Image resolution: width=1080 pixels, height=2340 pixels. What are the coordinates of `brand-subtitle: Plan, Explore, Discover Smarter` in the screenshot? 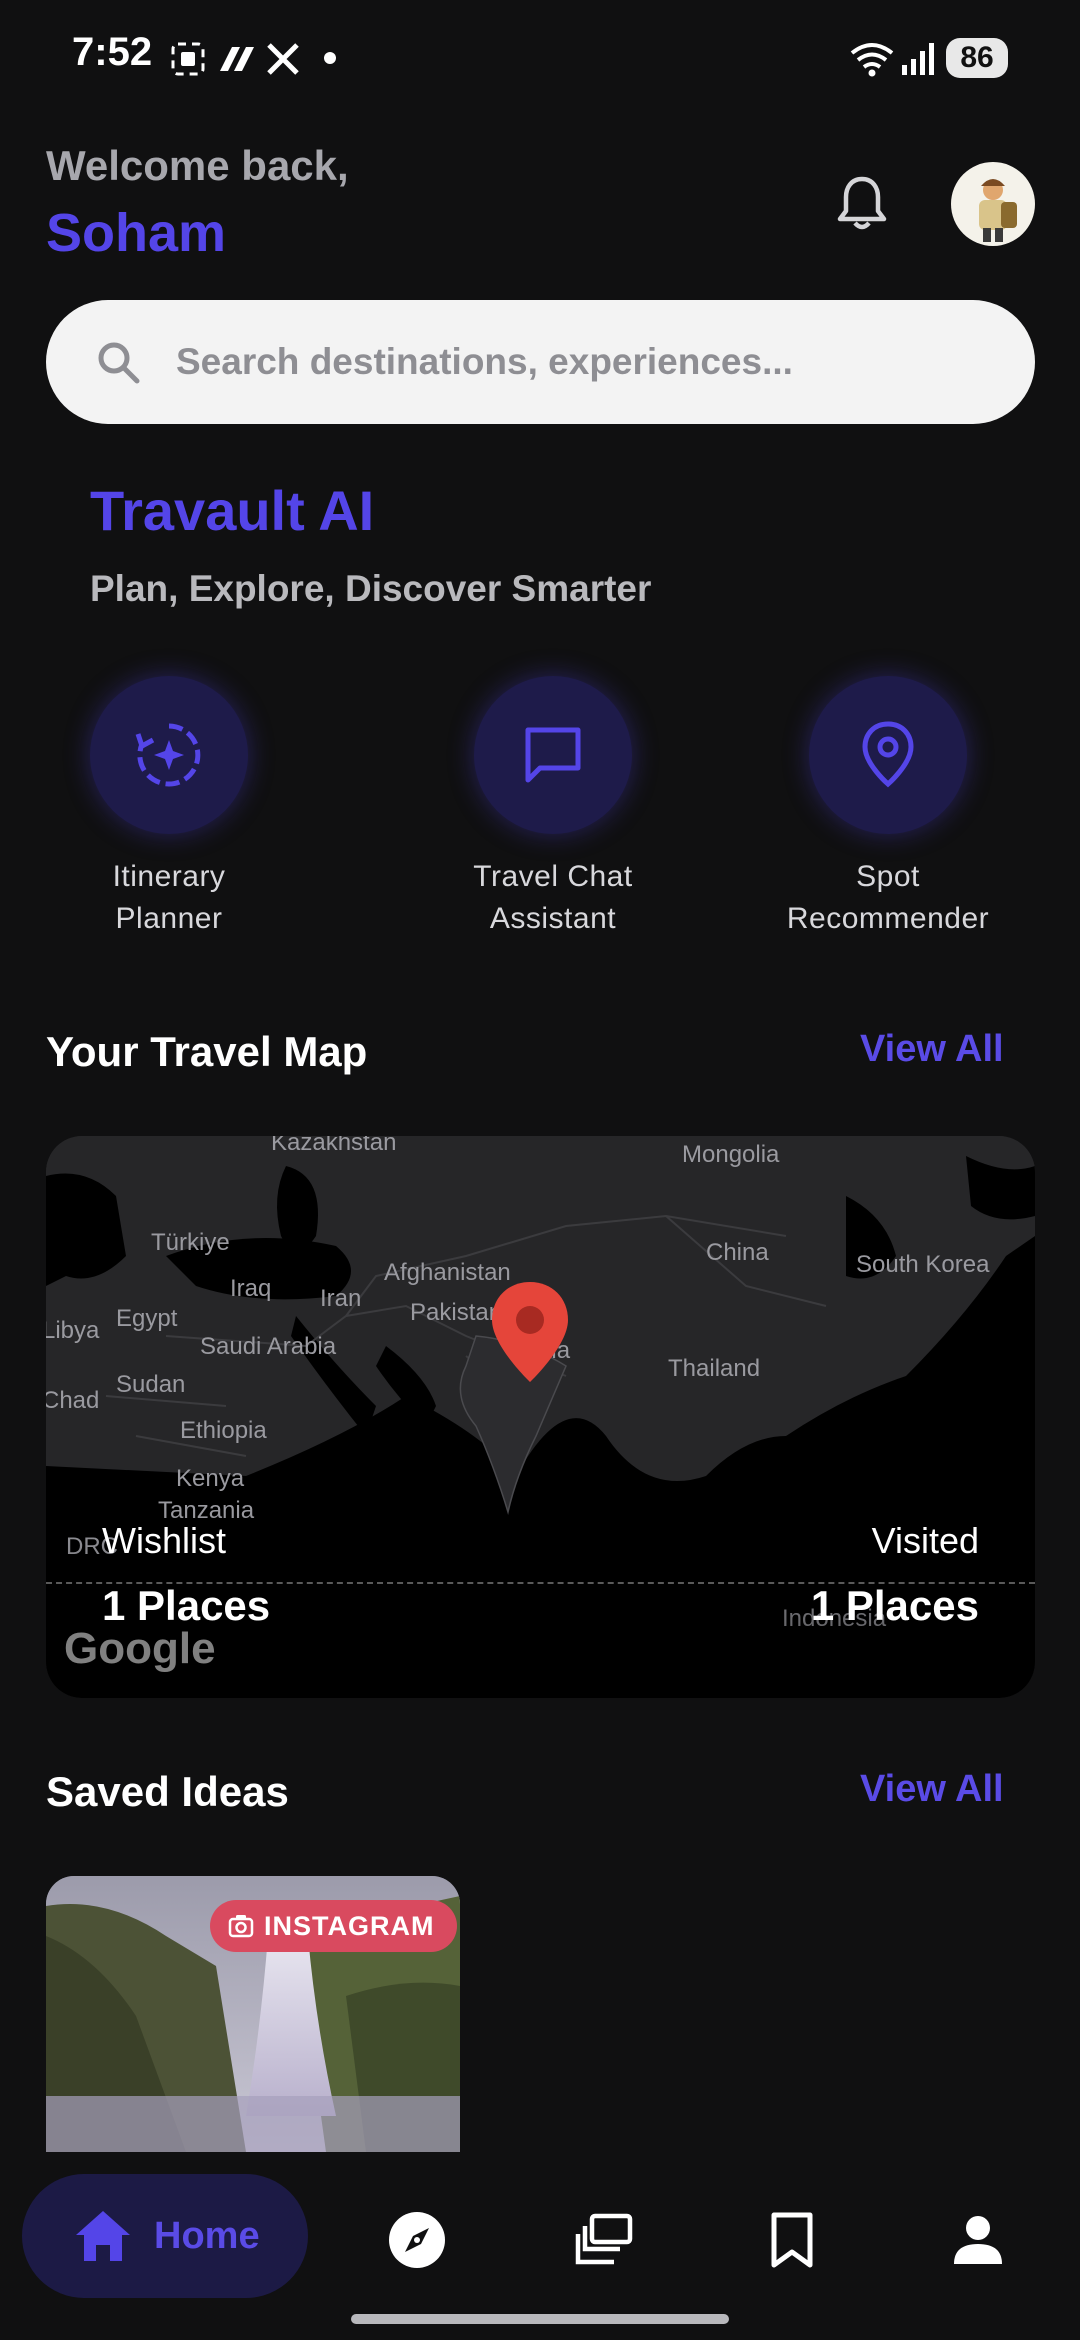 It's located at (371, 588).